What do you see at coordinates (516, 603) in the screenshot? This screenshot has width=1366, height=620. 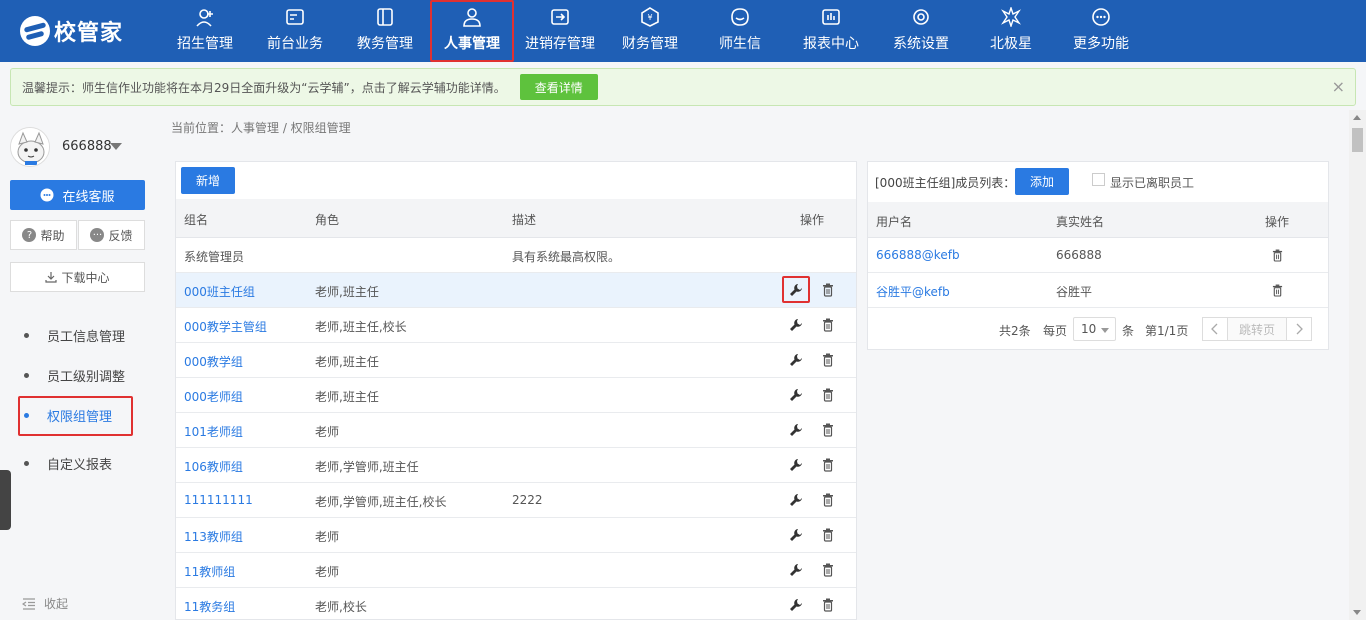 I see `table-row: 11教务组 老师,校长` at bounding box center [516, 603].